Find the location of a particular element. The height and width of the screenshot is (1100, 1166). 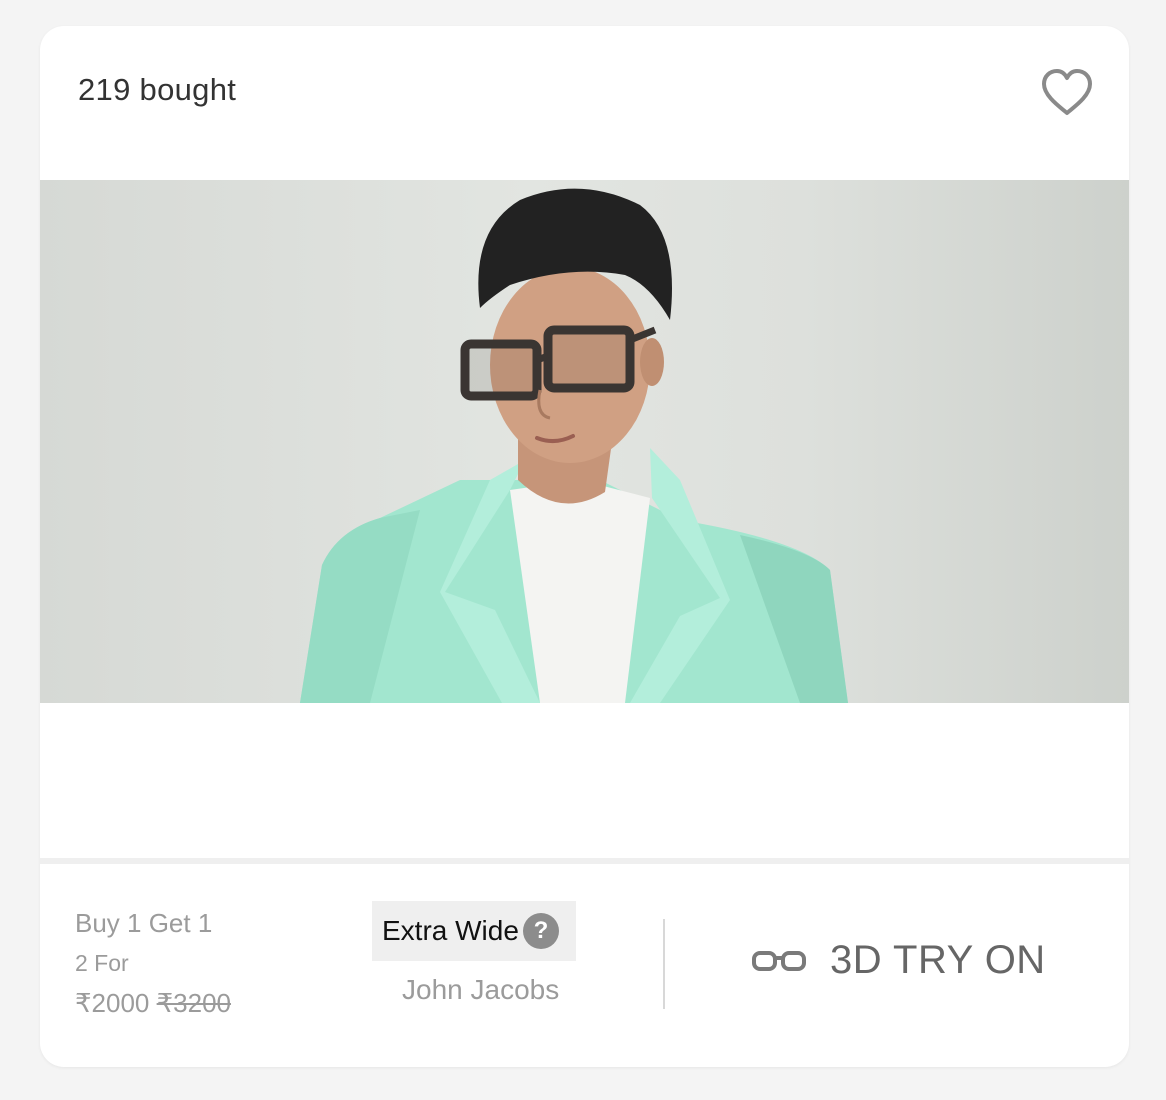

3d-try-on-button: 3D TRY ON is located at coordinates (899, 960).